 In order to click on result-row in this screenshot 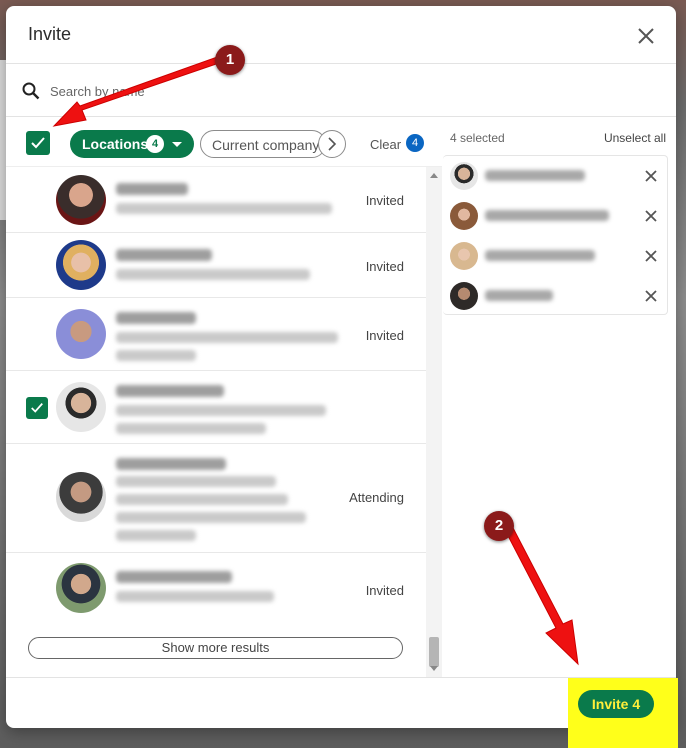, I will do `click(216, 407)`.